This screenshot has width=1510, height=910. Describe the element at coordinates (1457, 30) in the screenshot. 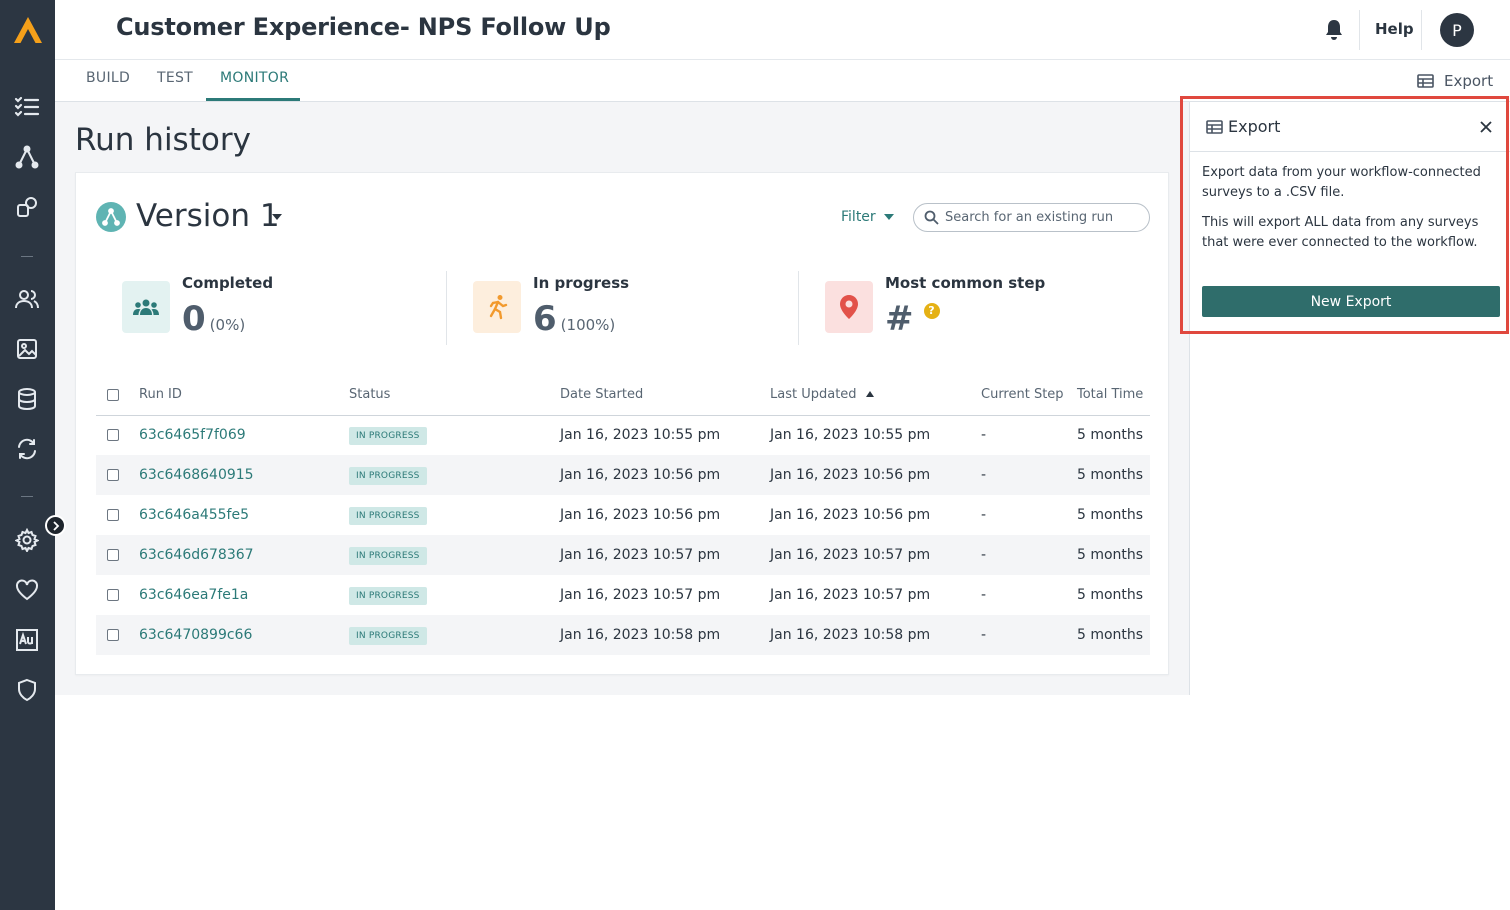

I see `avatar: P` at that location.